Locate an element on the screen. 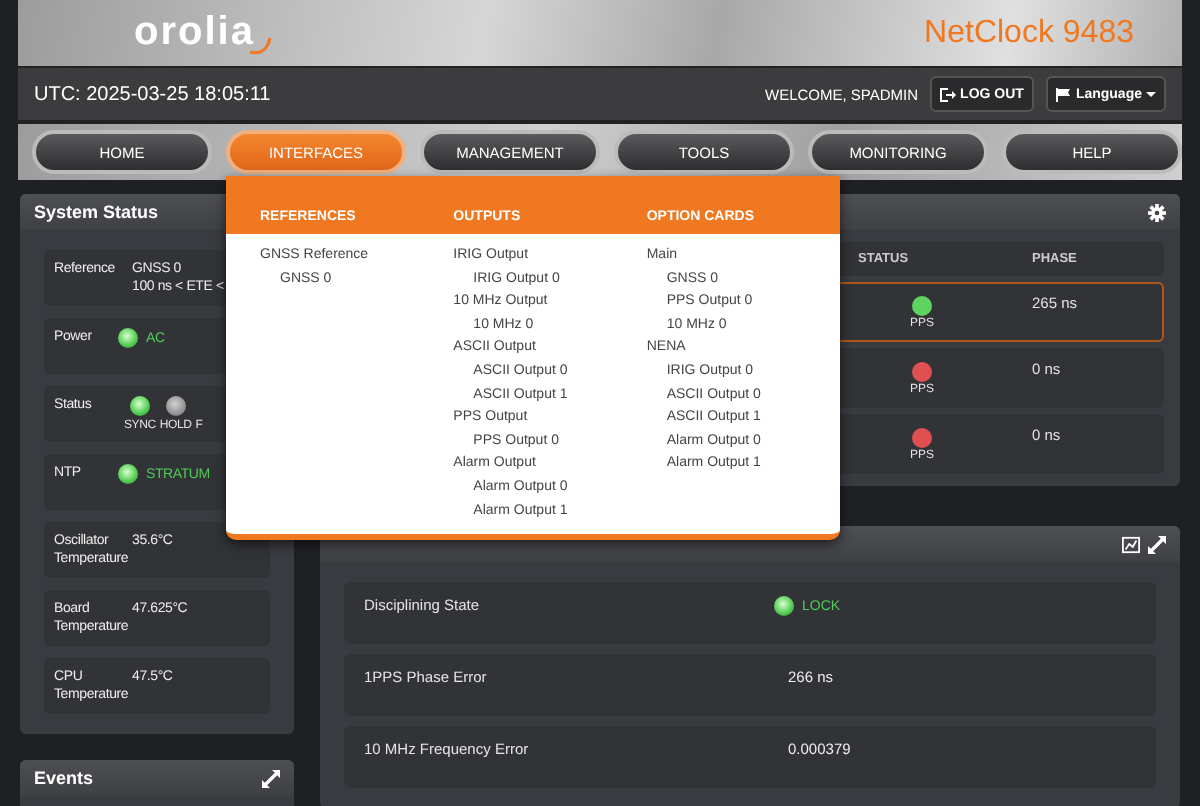  chart-icon is located at coordinates (1131, 544).